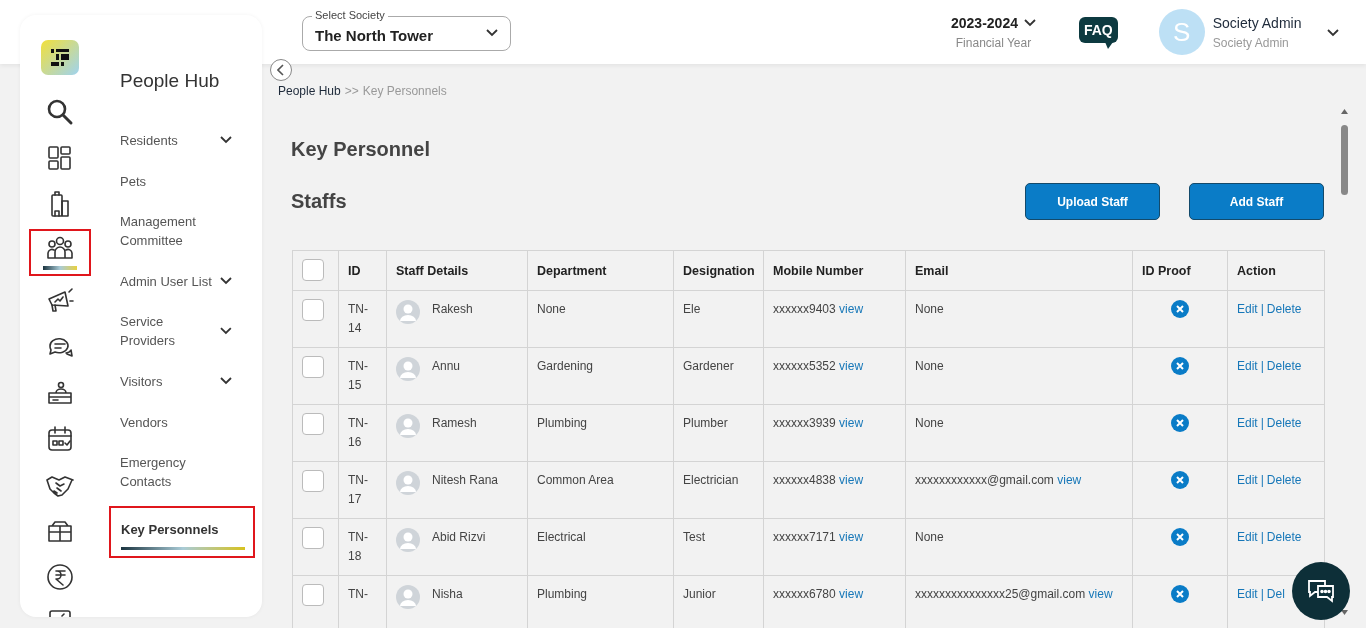  Describe the element at coordinates (459, 537) in the screenshot. I see `staff-name: Abid Rizvi` at that location.